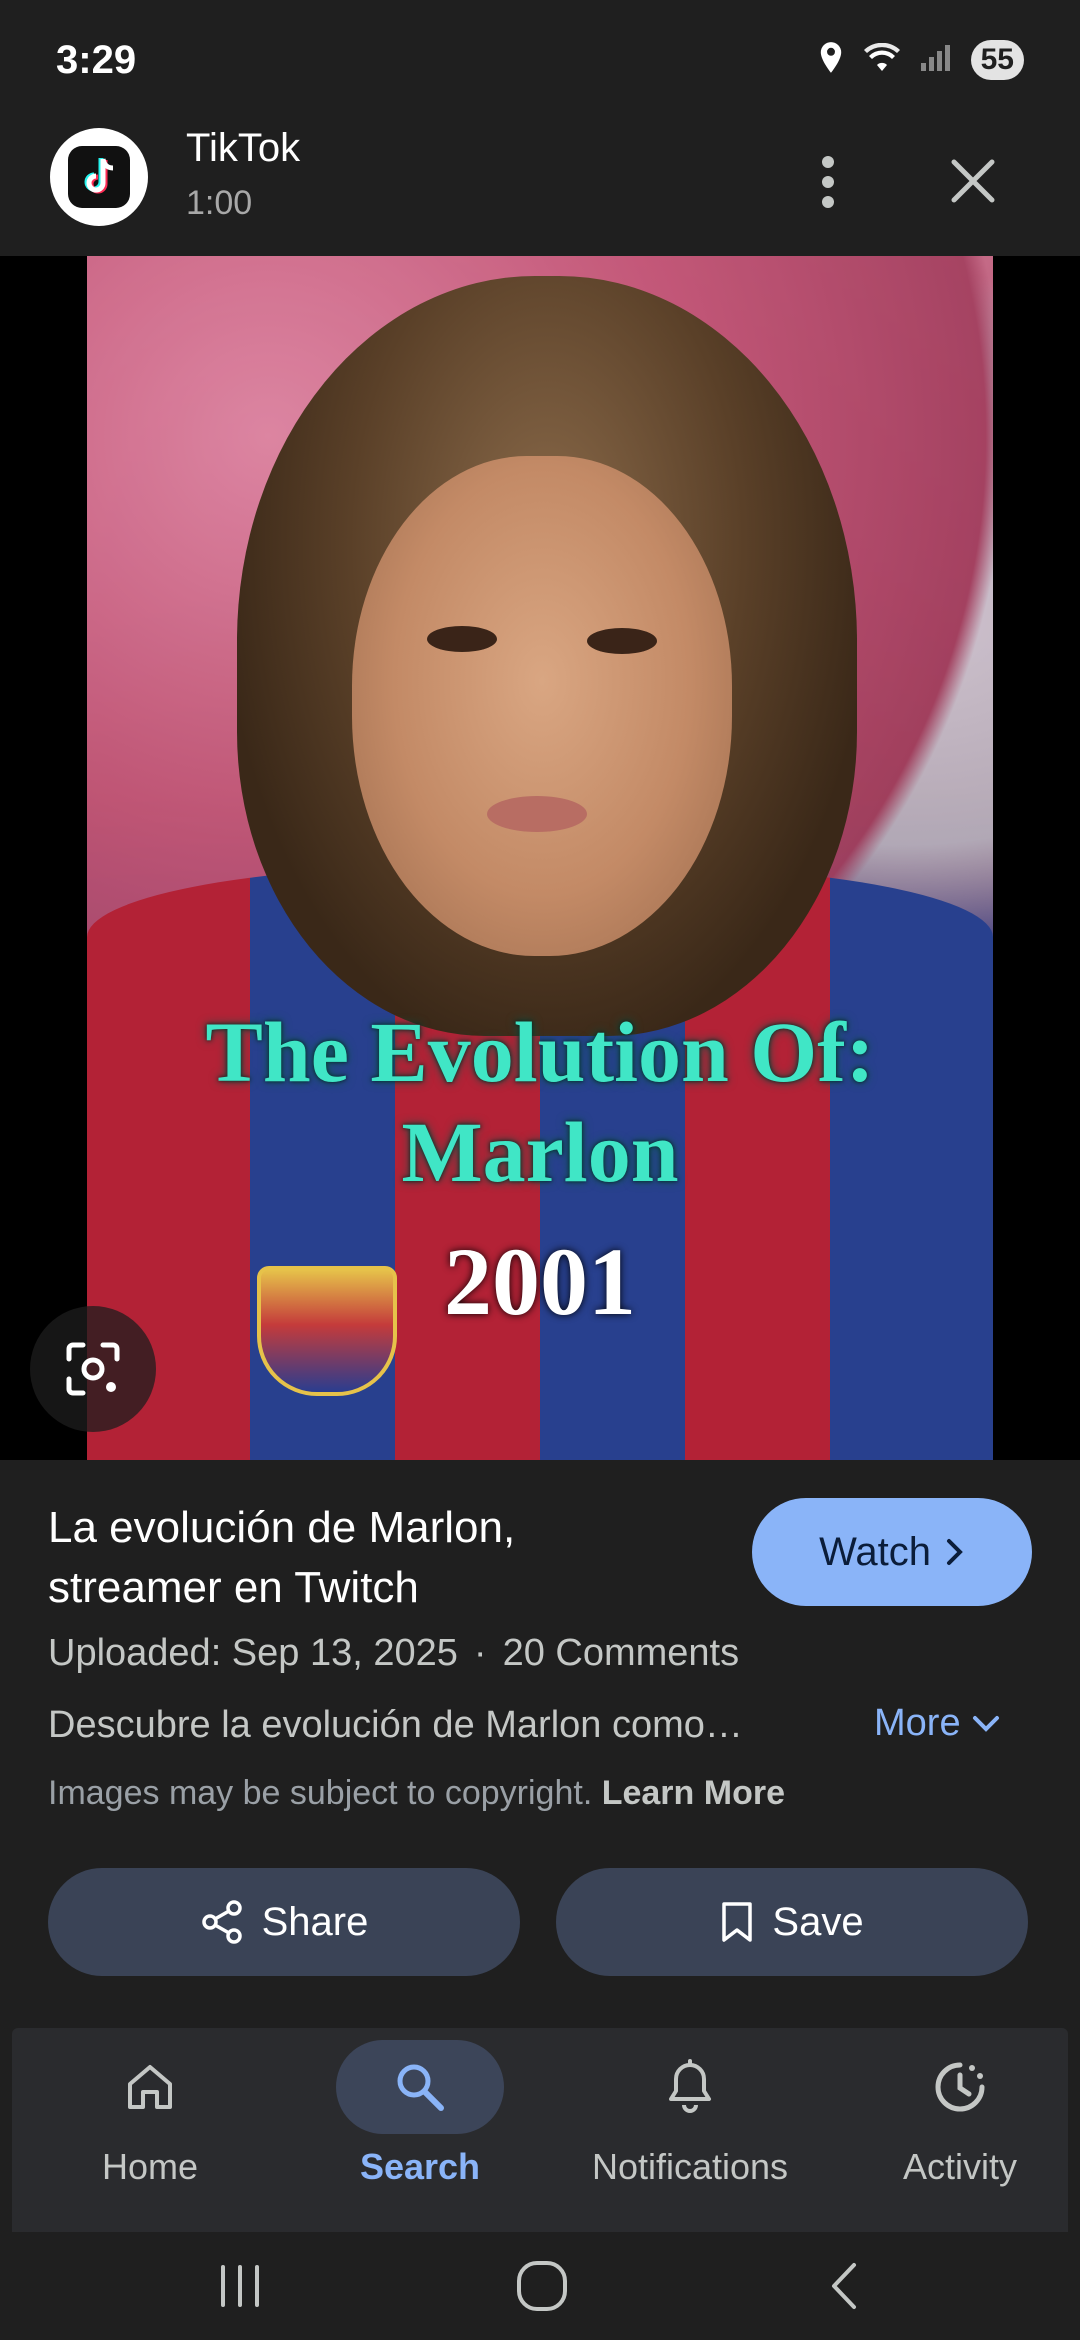 The image size is (1080, 2340). I want to click on watch-button: Watch, so click(892, 1552).